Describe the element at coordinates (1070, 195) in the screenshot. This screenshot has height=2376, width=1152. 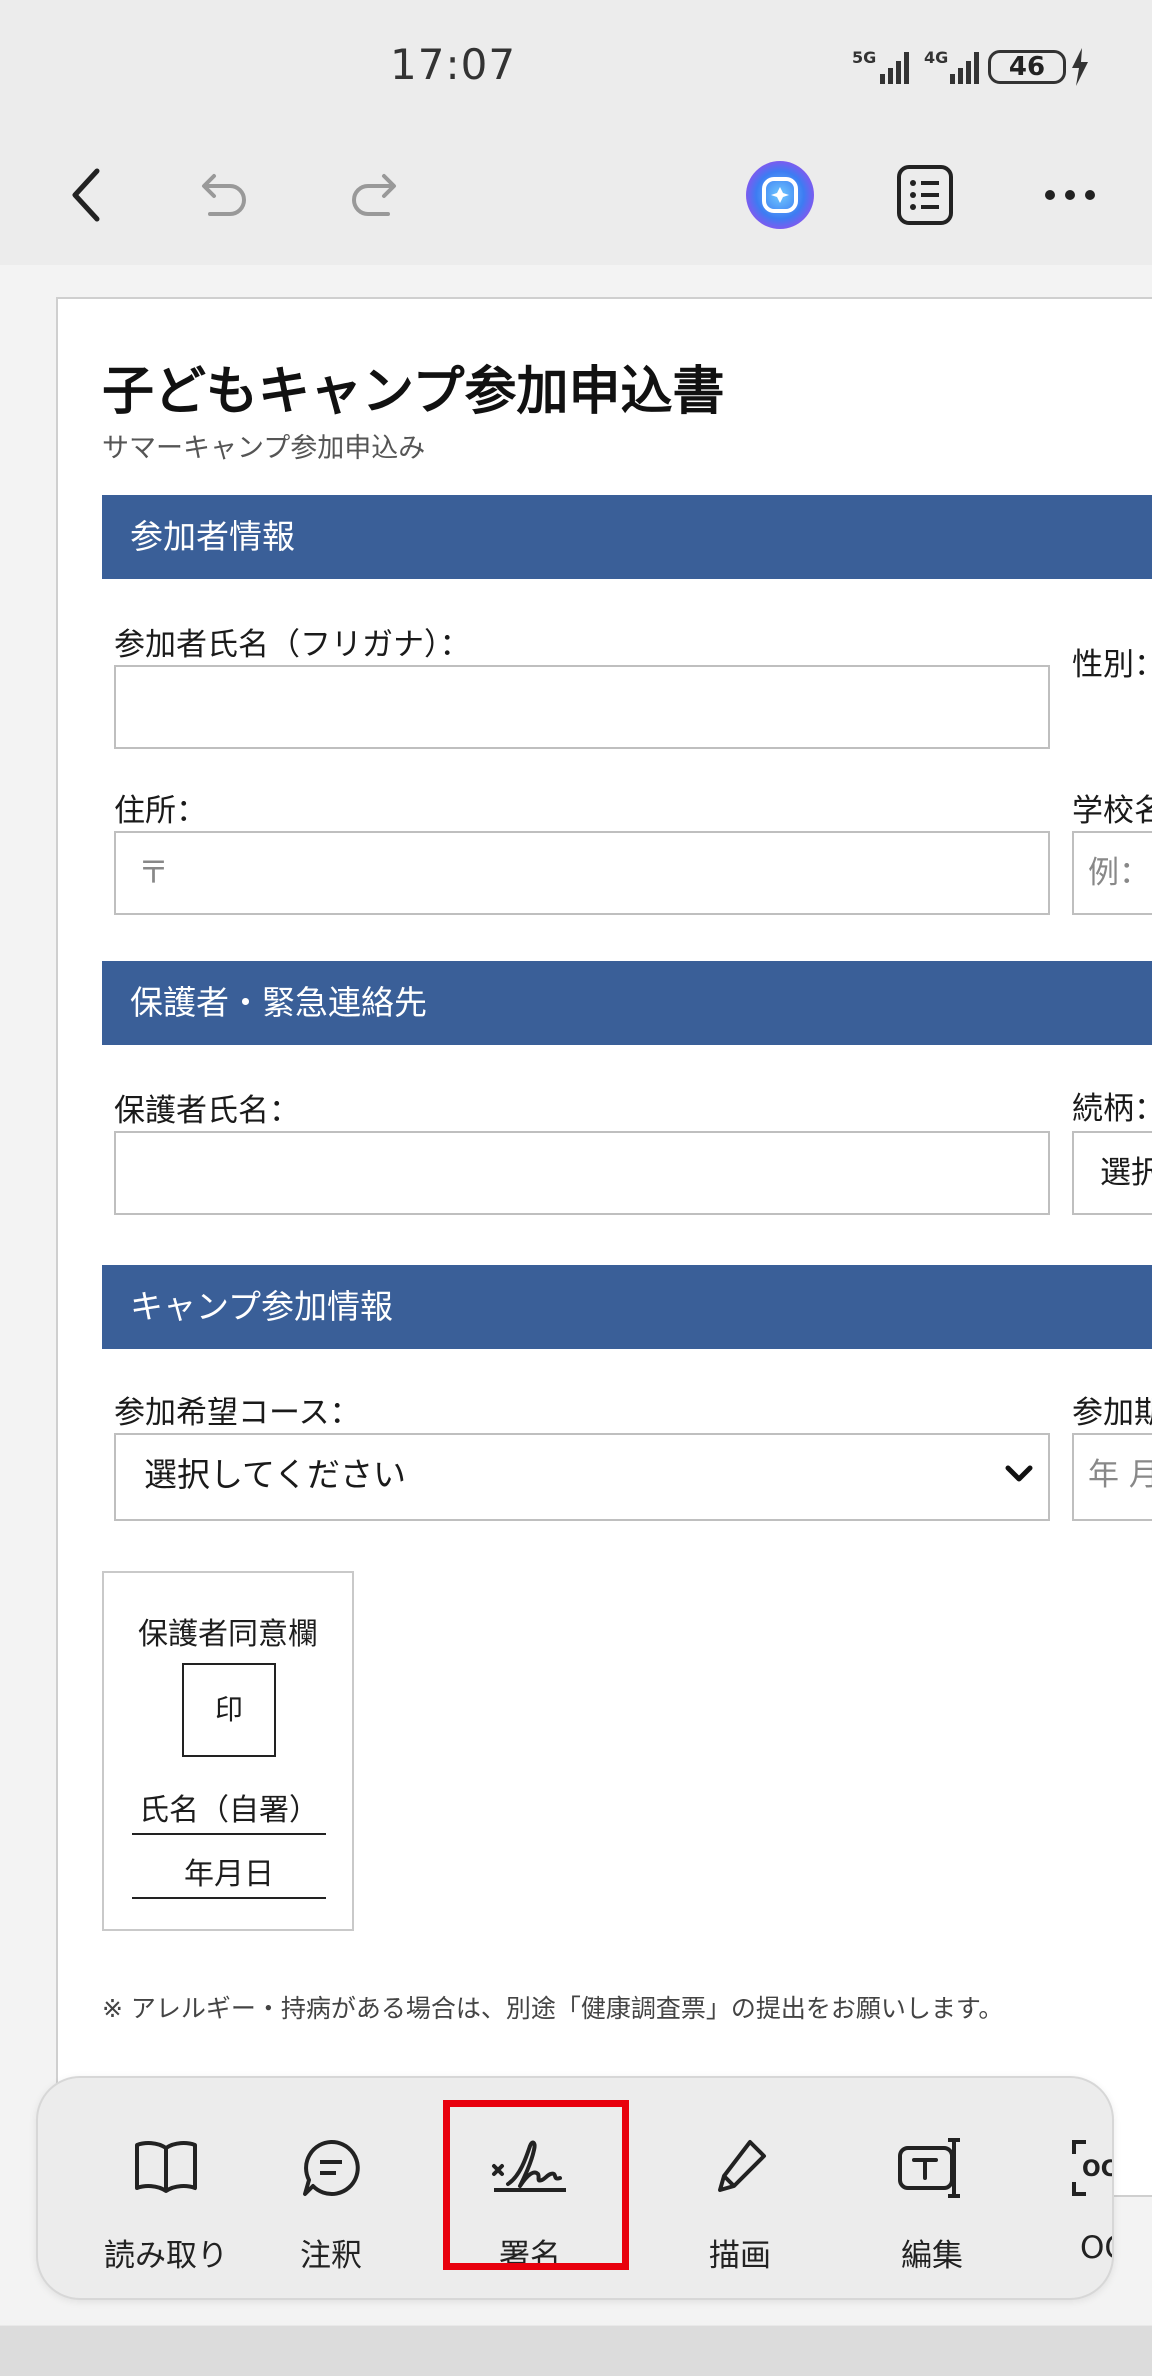
I see `more-icon` at that location.